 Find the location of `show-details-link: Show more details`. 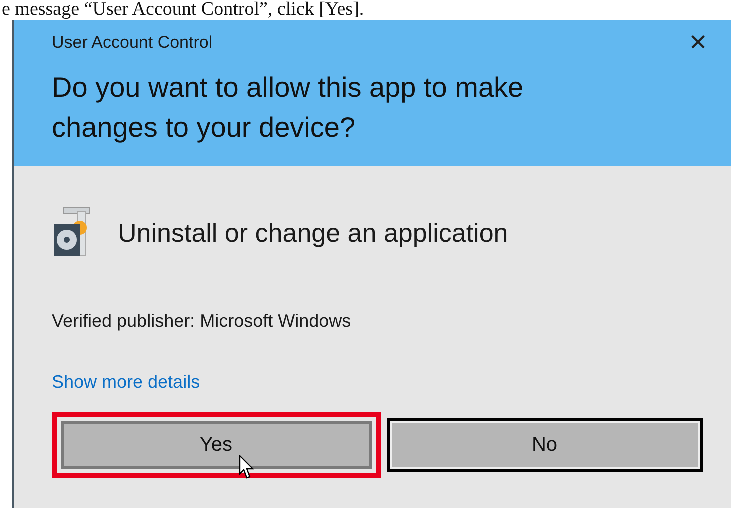

show-details-link: Show more details is located at coordinates (126, 382).